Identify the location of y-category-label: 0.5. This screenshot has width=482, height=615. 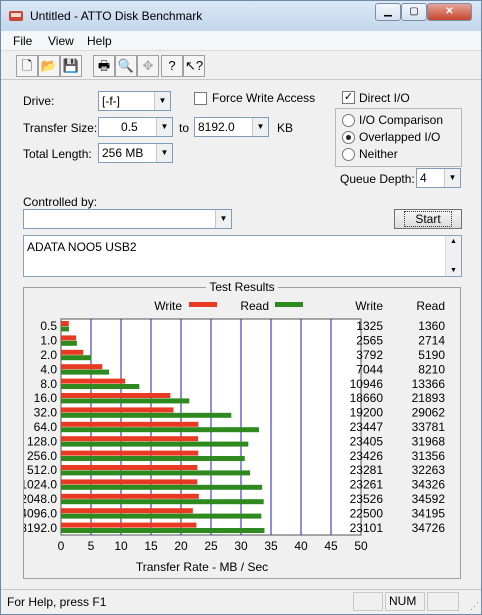
(48, 326).